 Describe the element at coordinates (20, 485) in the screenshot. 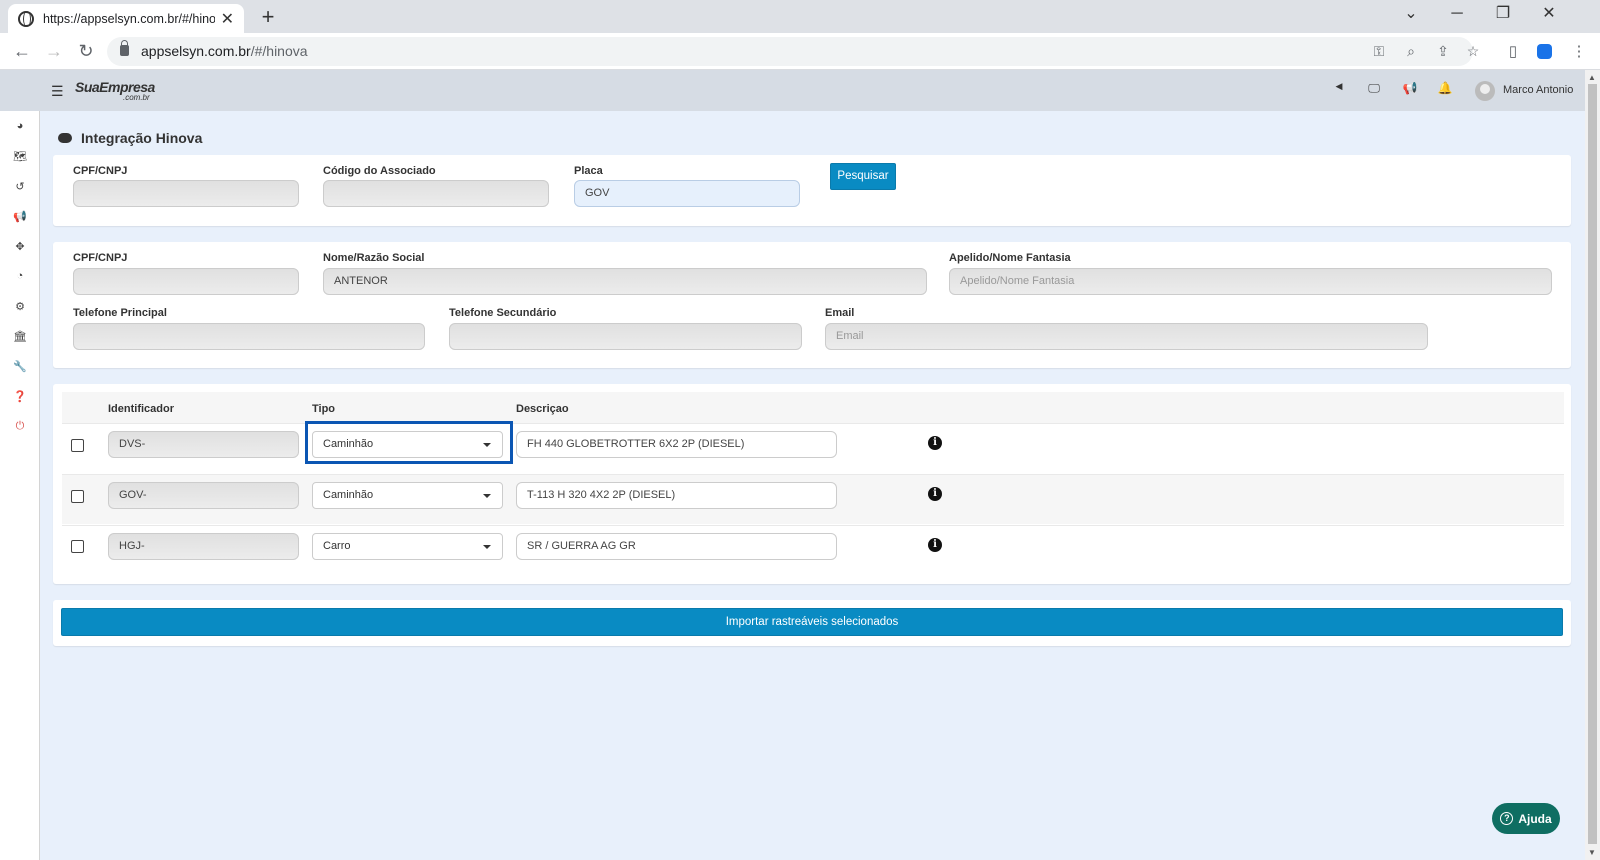

I see `sidebar: ◕ 🗺 ↺ 📢 ✥ ◔ ⚙ 🏛 🔧 ❓ ⏻` at that location.